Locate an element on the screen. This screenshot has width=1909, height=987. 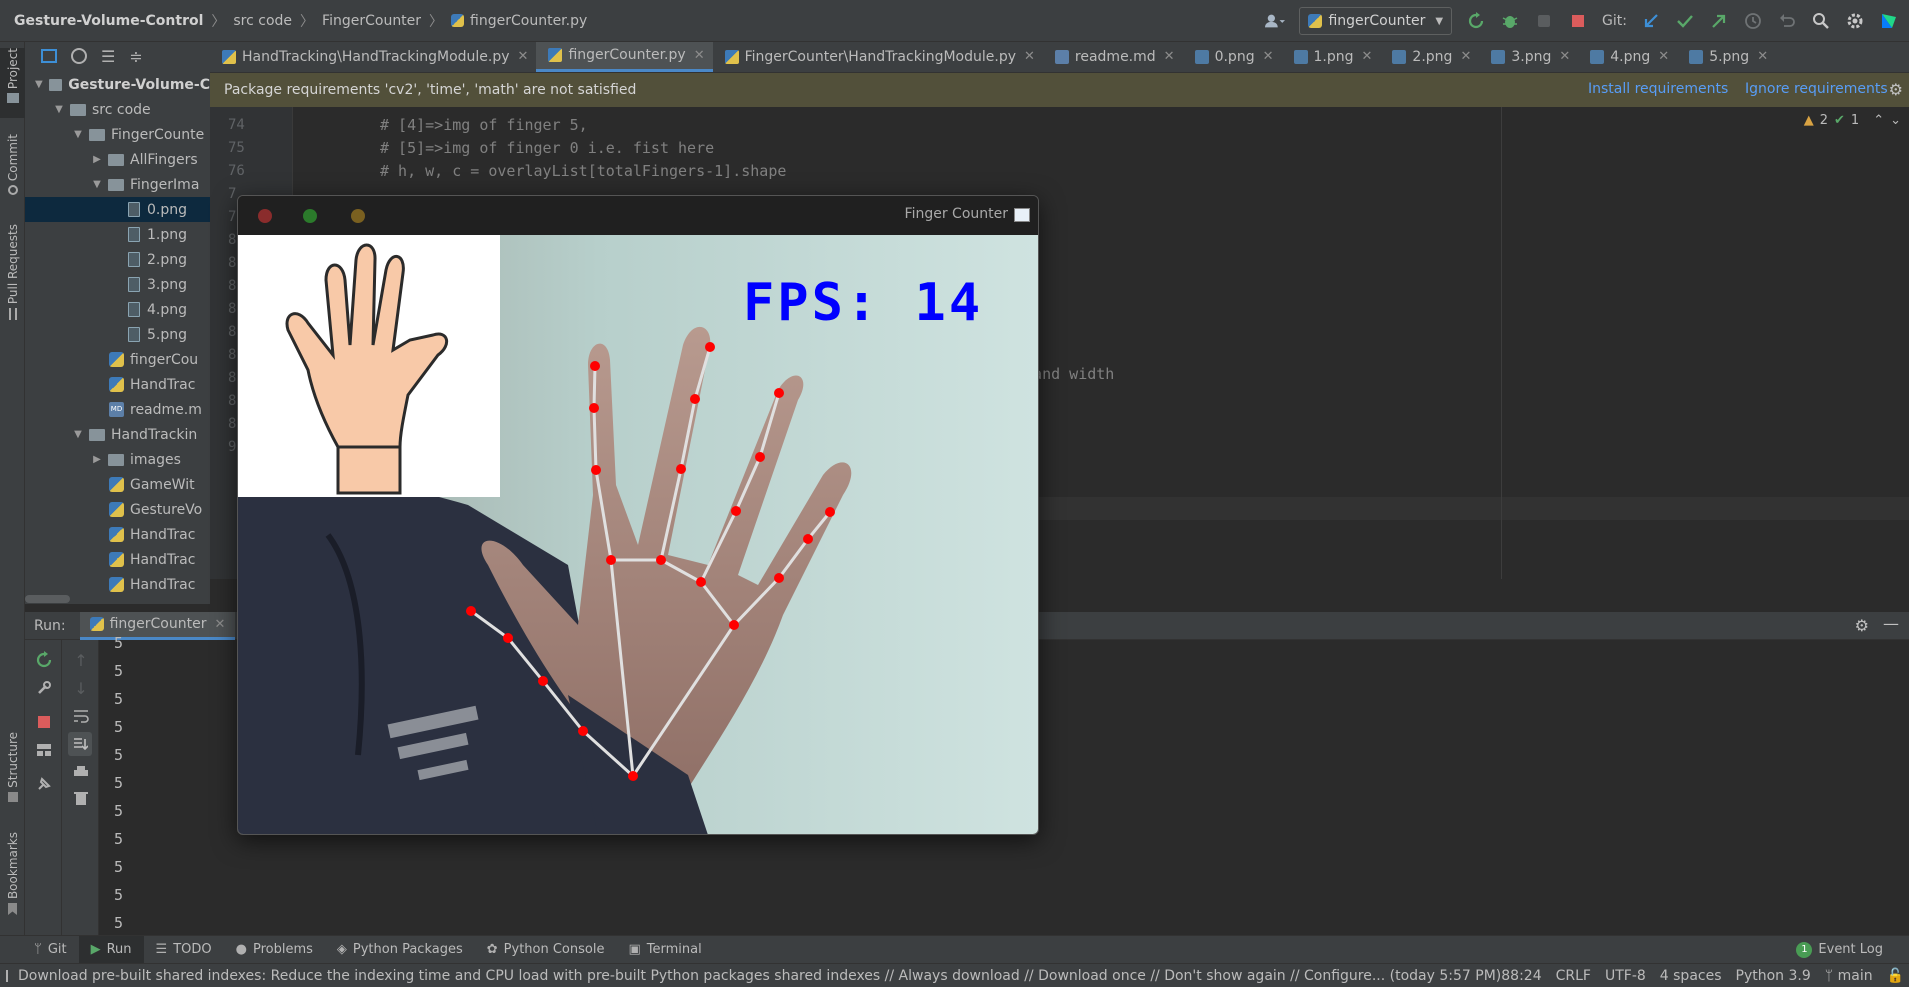
horizontal-scrollbar is located at coordinates (47, 599).